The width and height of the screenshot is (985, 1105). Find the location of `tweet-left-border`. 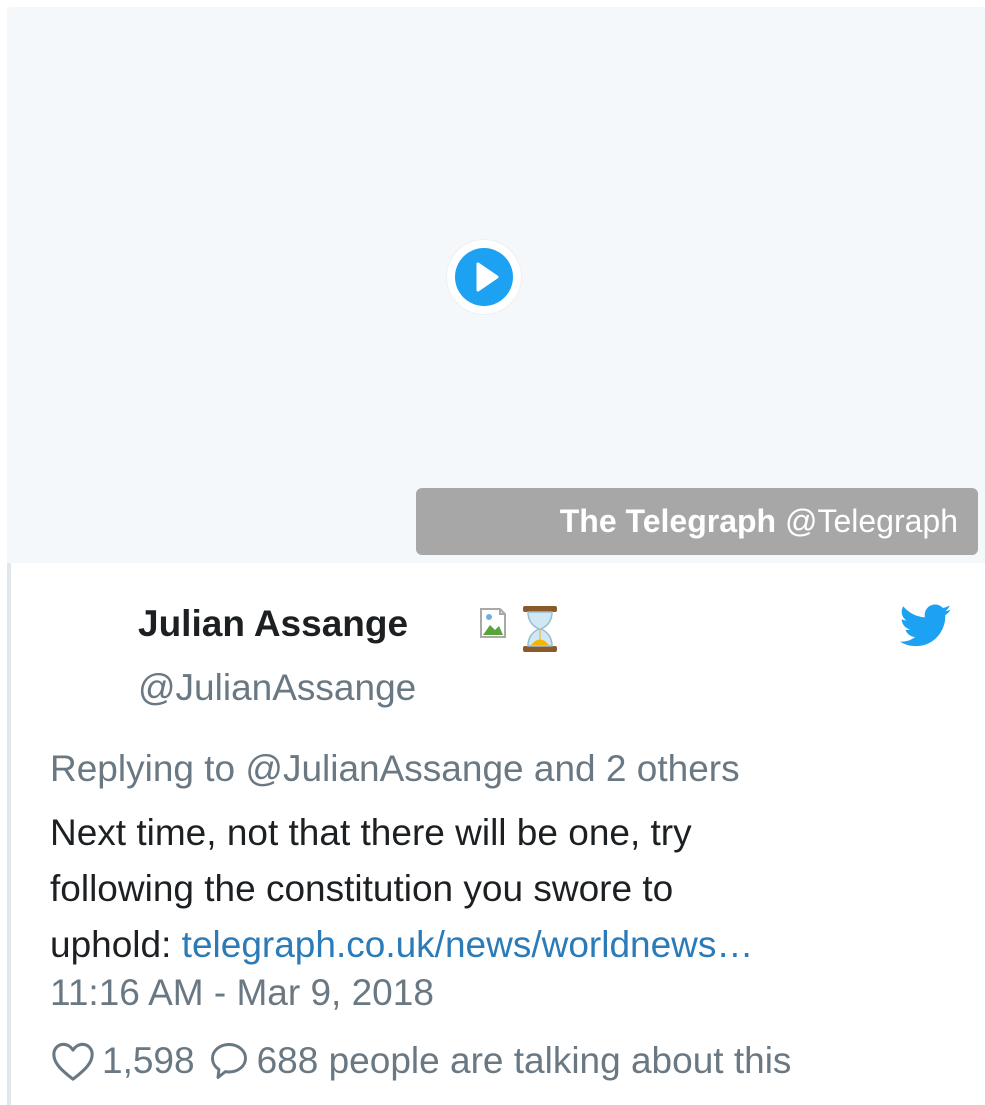

tweet-left-border is located at coordinates (9, 834).